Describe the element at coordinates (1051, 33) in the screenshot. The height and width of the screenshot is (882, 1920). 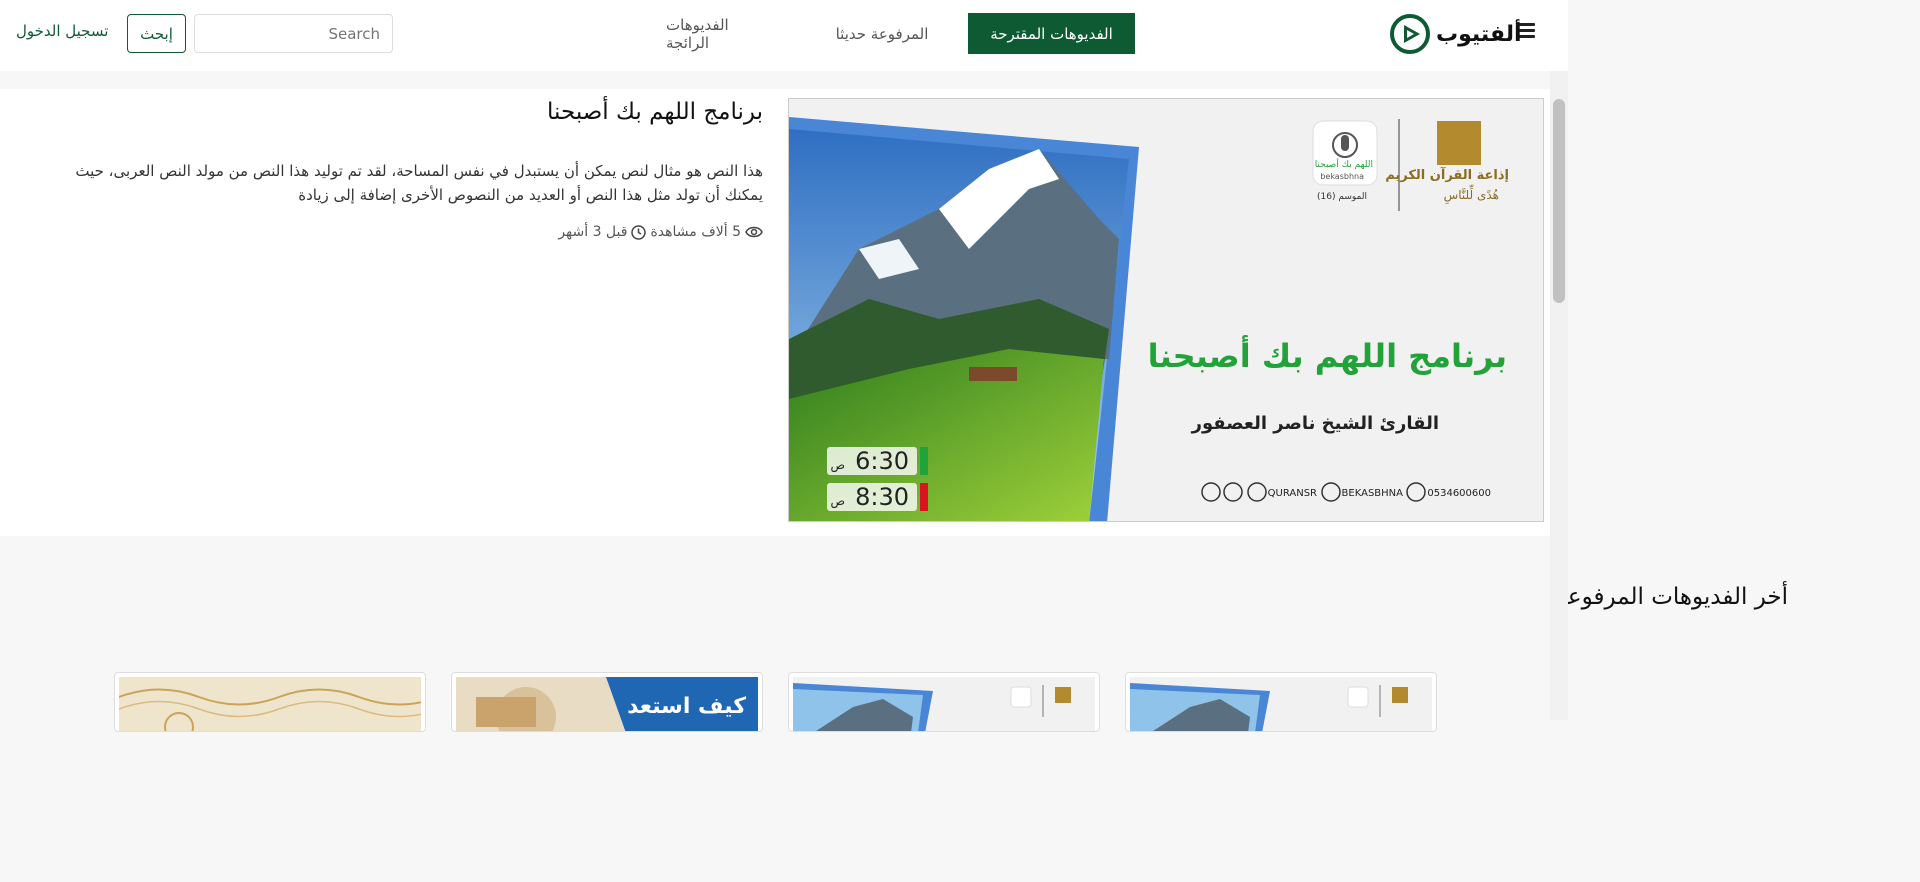
I see `nav-suggested-videos: الفديوهات المقترحة` at that location.